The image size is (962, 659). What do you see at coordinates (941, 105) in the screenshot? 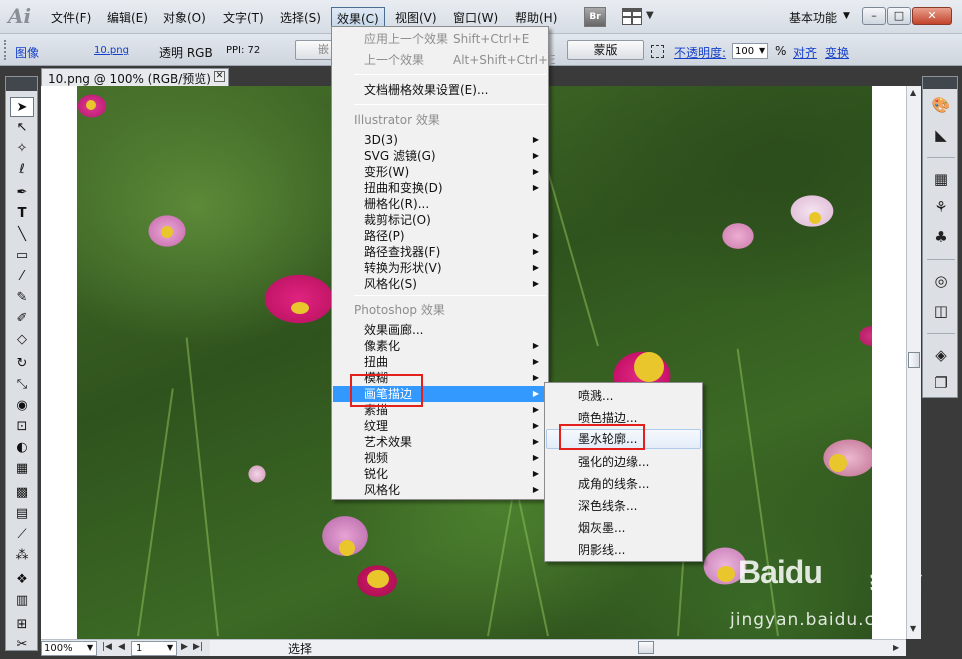
I see `color-panel-icon: 🎨` at bounding box center [941, 105].